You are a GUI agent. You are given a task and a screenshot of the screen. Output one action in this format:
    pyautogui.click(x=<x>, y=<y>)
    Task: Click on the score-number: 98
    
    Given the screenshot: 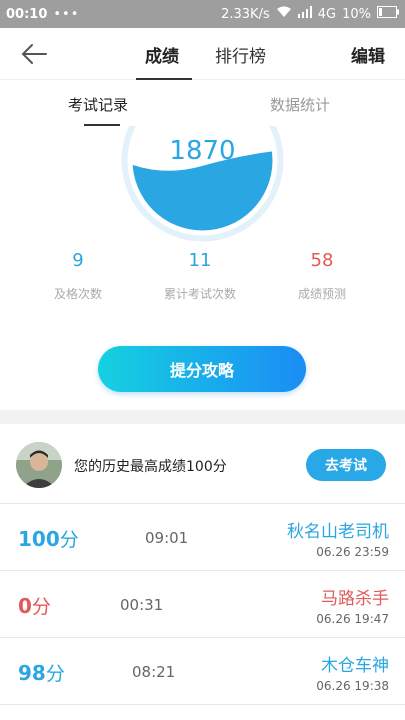 What is the action you would take?
    pyautogui.click(x=32, y=673)
    